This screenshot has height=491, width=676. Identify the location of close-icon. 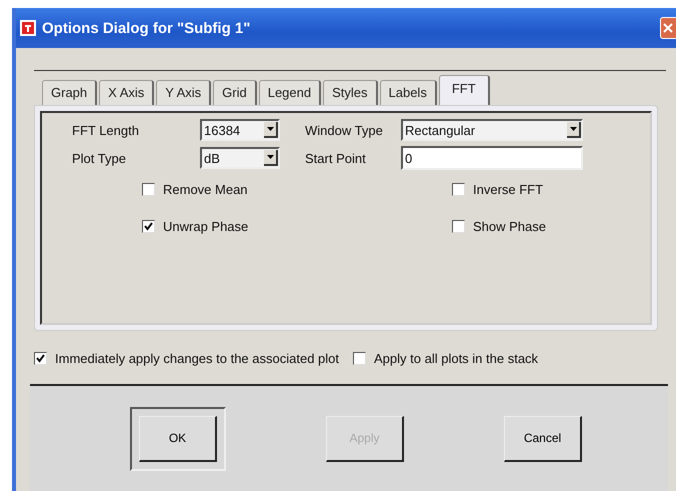
(668, 28).